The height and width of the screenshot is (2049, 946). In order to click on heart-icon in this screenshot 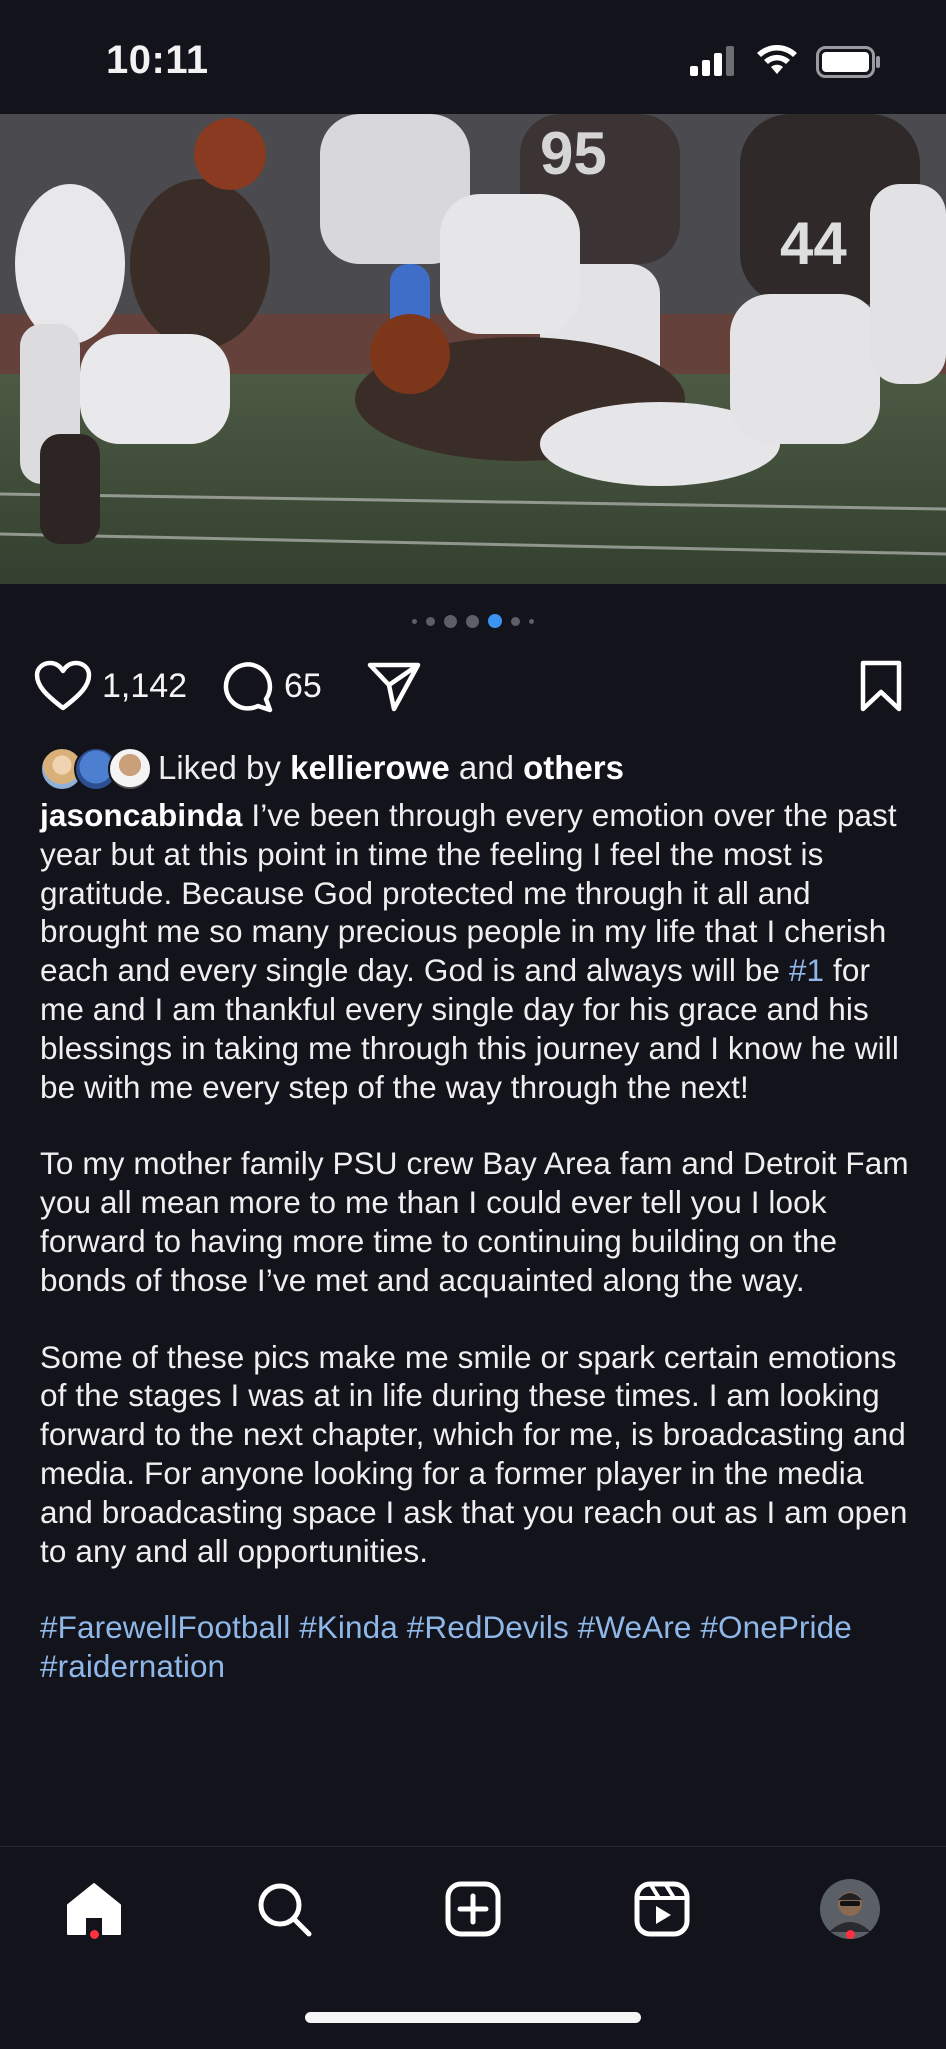, I will do `click(63, 686)`.